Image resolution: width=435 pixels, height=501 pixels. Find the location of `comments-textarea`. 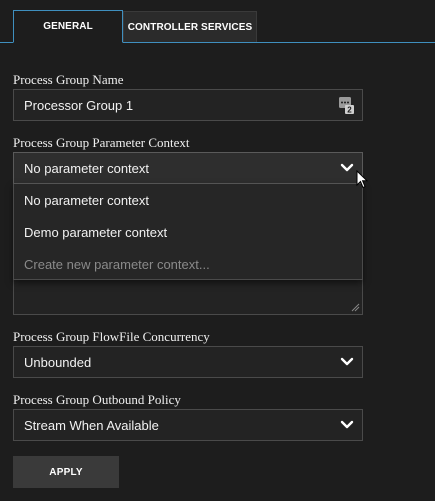

comments-textarea is located at coordinates (188, 295).